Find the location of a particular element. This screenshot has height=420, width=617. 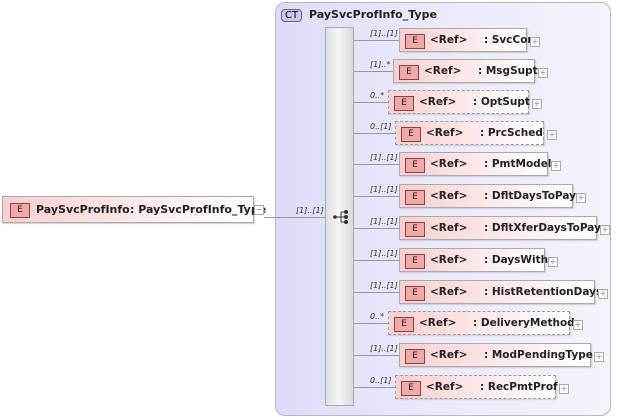

child-element: E <Ref> : RecPmtProf is located at coordinates (476, 387).